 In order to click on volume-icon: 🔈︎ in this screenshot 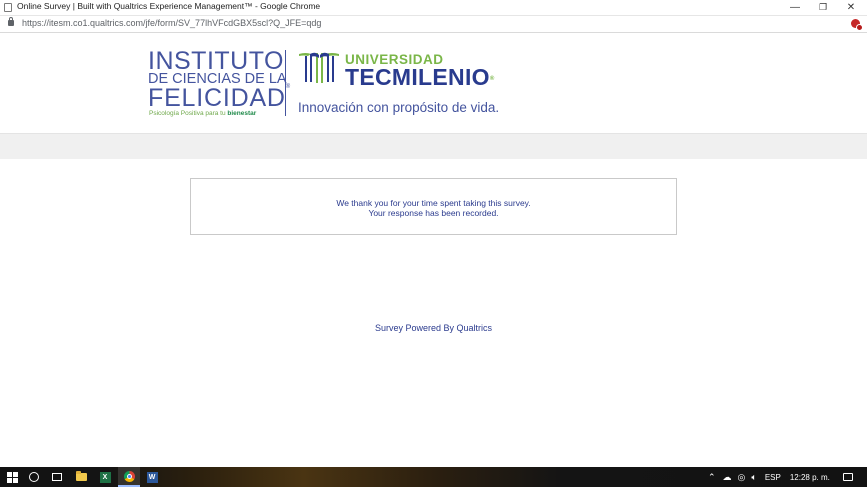, I will do `click(753, 477)`.